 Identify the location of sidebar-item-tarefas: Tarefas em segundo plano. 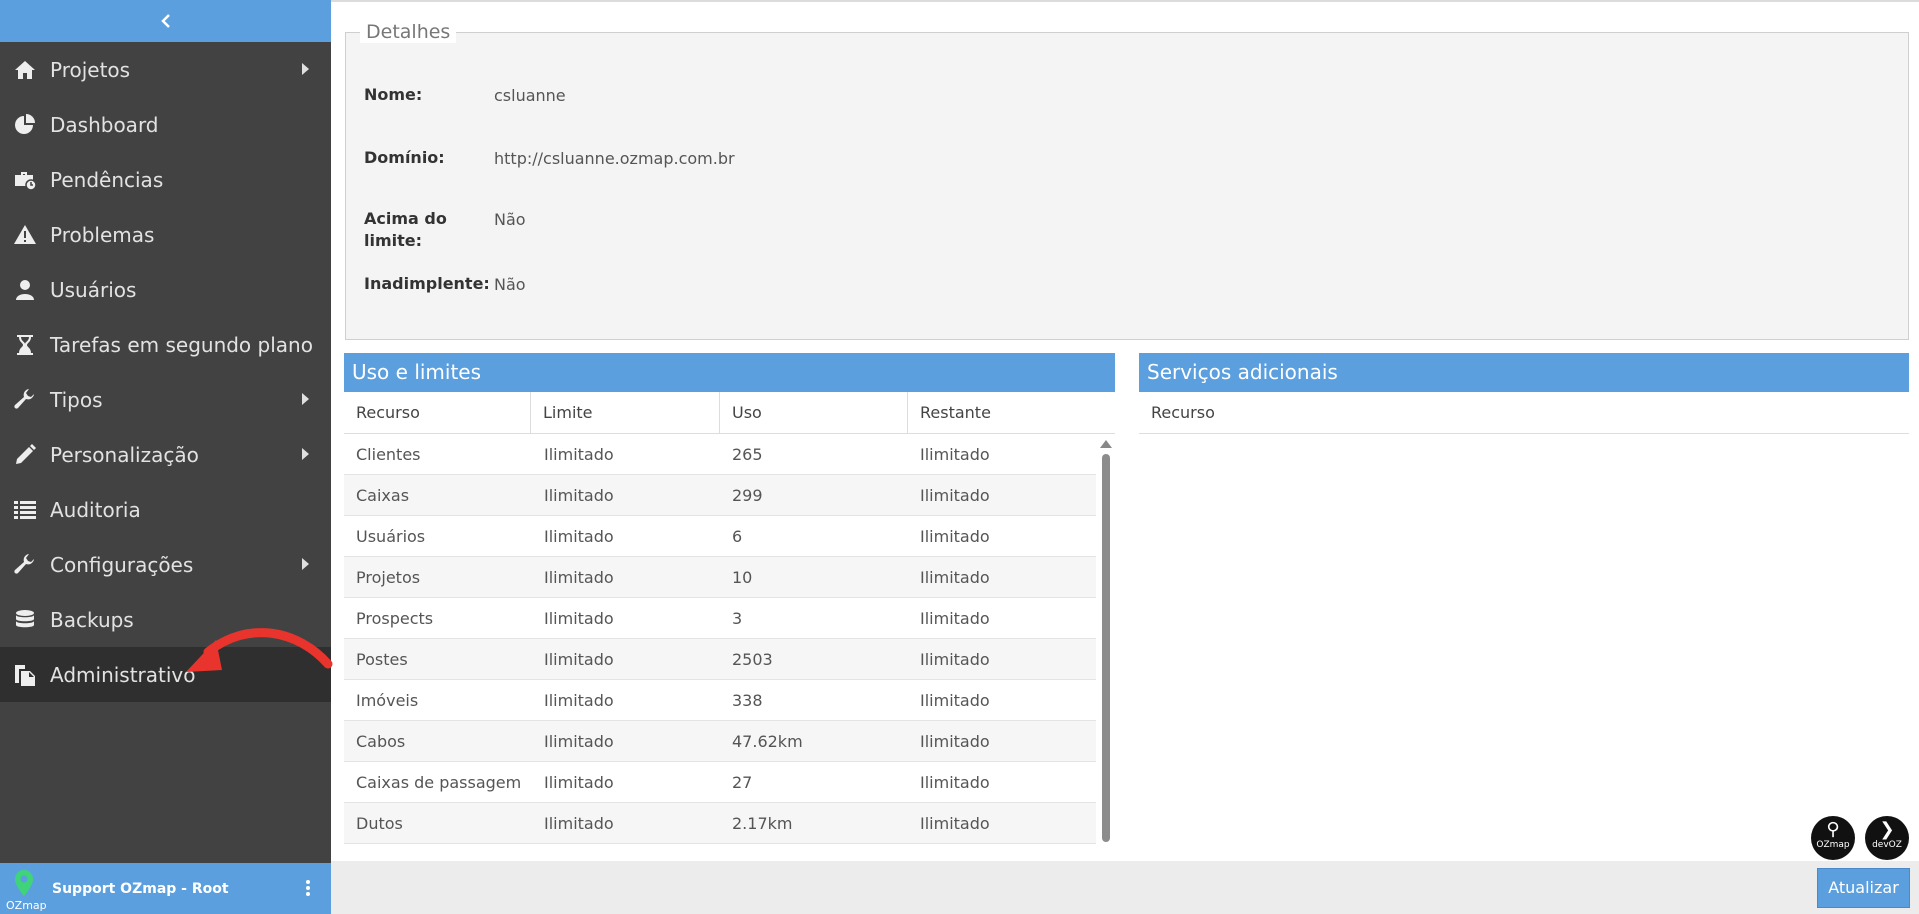
(165, 344).